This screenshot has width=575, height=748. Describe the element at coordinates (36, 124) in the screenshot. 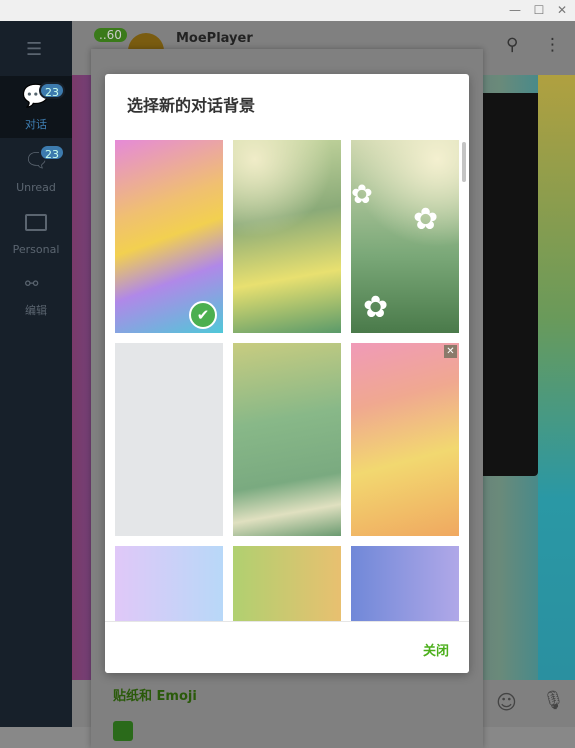

I see `sidebar-item-label: 对话` at that location.